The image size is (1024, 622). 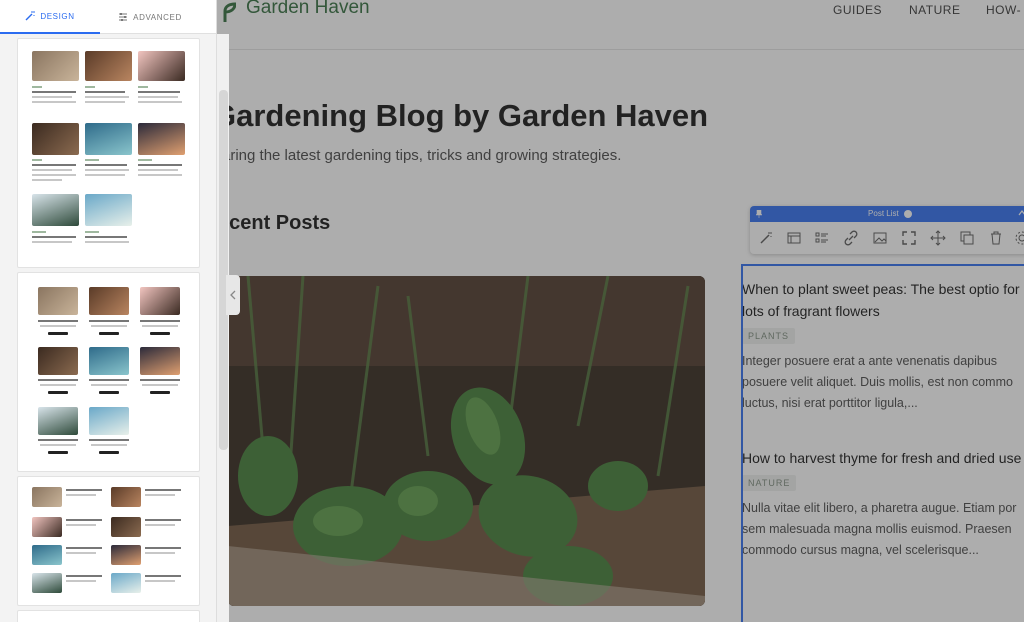 I want to click on layout-option-grid, so click(x=108, y=153).